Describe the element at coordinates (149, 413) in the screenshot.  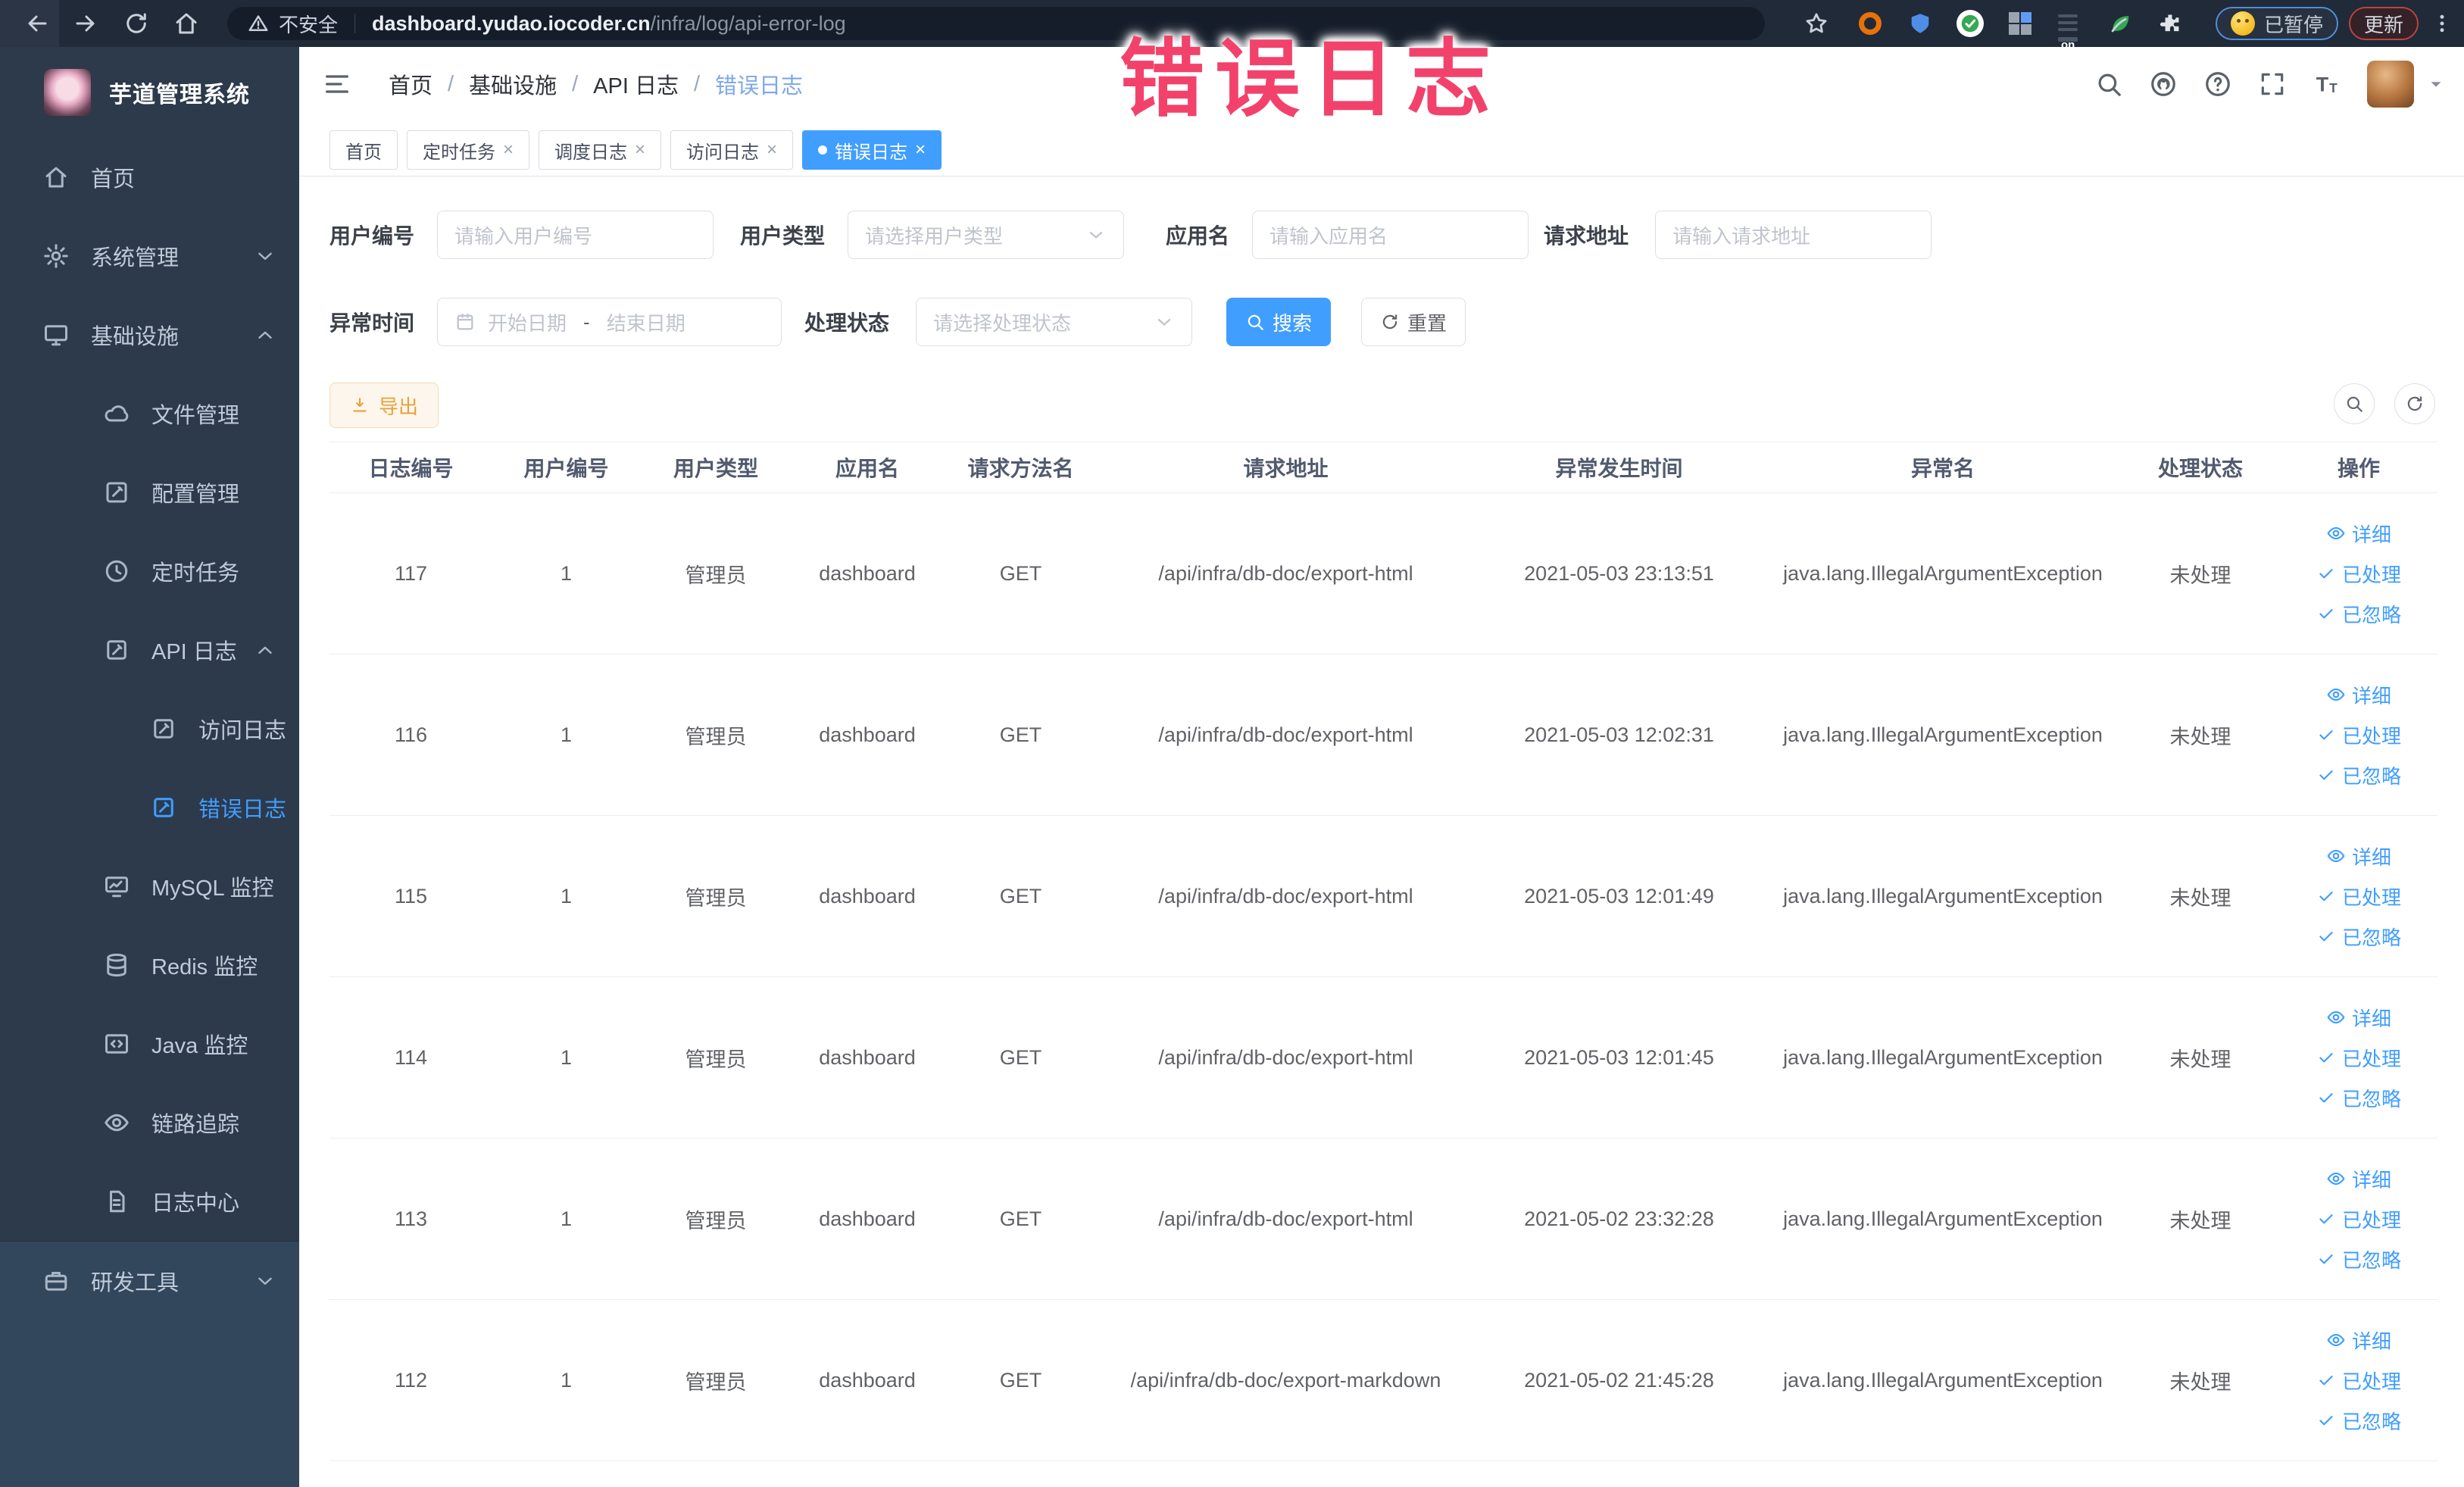
I see `sidebar-item-file: 文件管理` at that location.